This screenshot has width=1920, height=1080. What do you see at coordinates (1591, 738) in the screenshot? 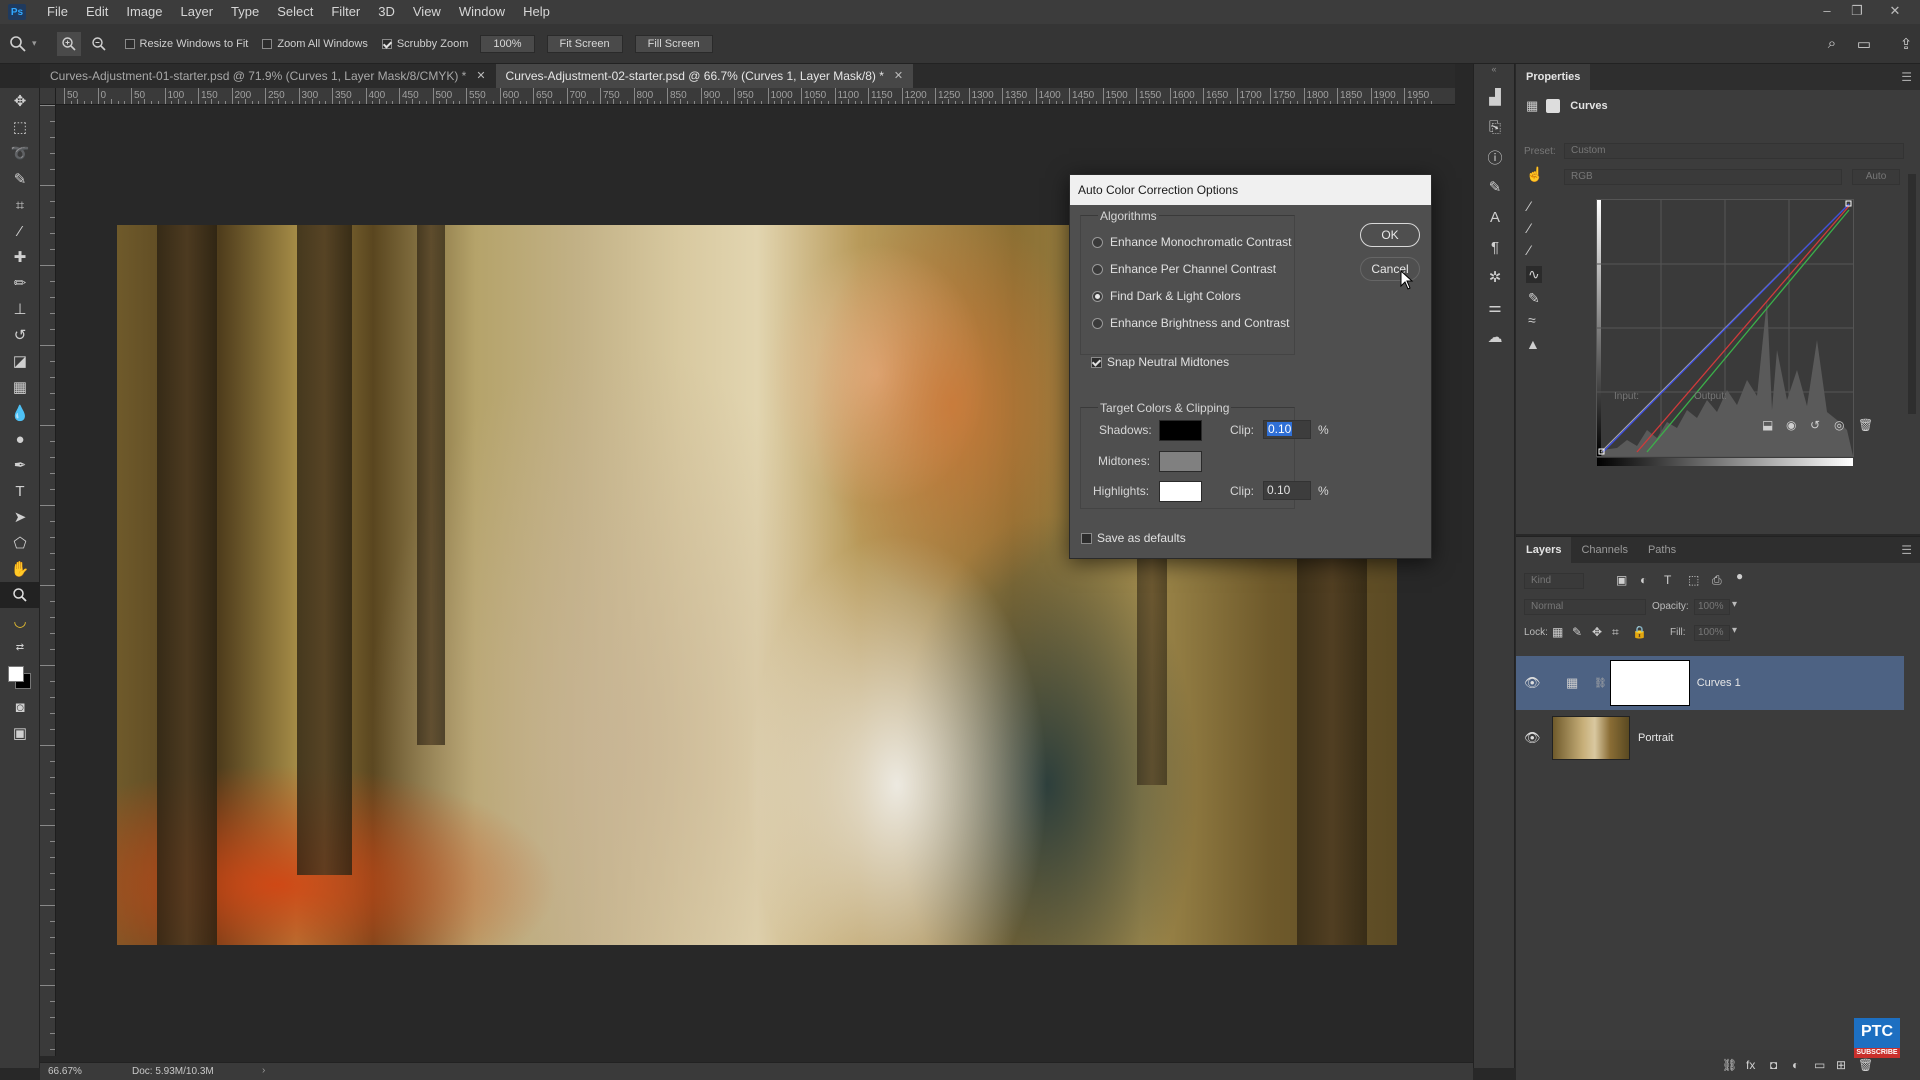
I see `layer-thumbnail` at bounding box center [1591, 738].